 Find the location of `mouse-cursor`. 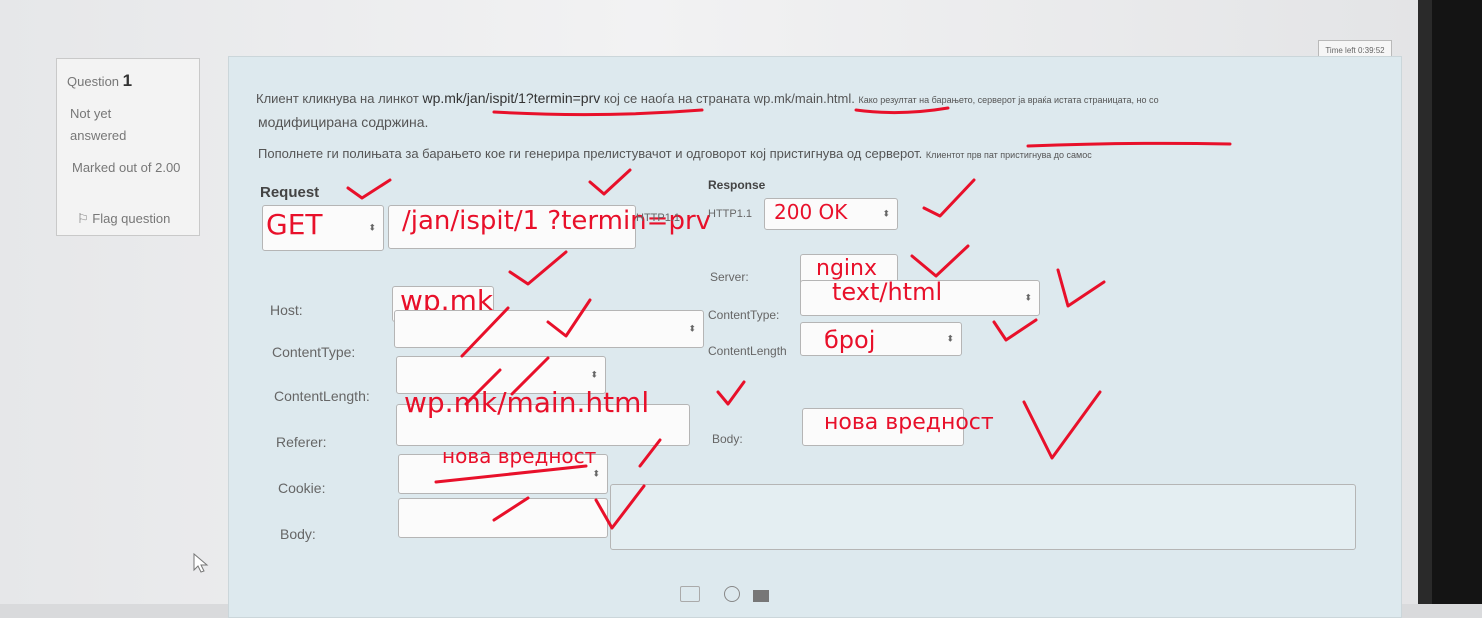

mouse-cursor is located at coordinates (201, 562).